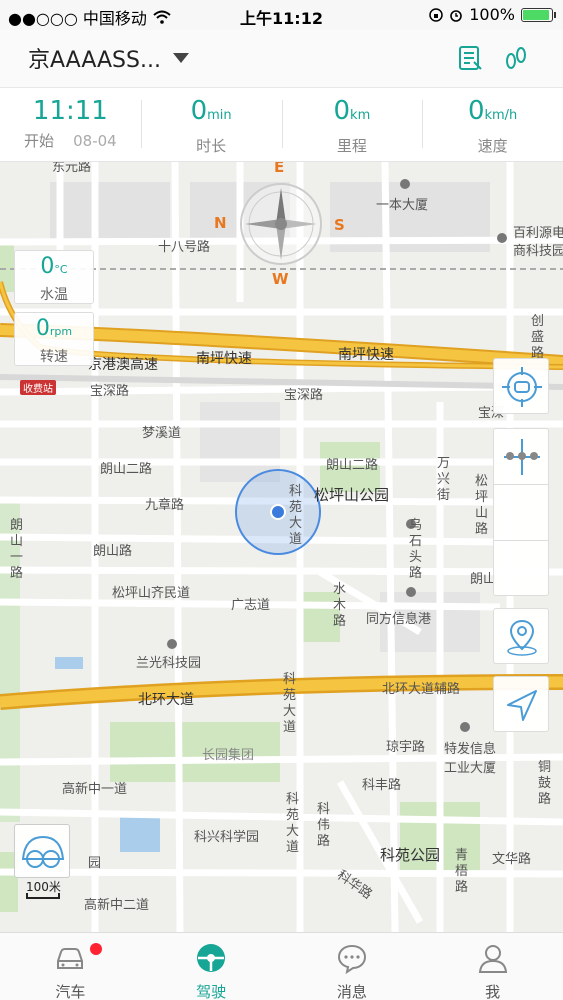  I want to click on footprint-icon, so click(516, 58).